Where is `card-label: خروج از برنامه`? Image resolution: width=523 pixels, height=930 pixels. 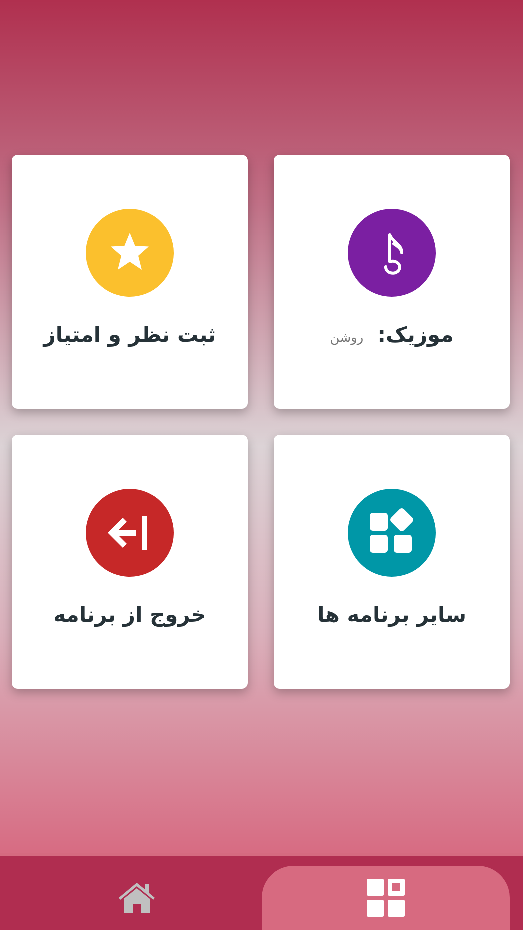
card-label: خروج از برنامه is located at coordinates (130, 615).